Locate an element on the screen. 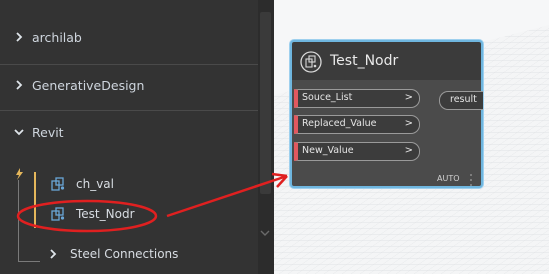  node-header: Test_Nodr is located at coordinates (386, 61).